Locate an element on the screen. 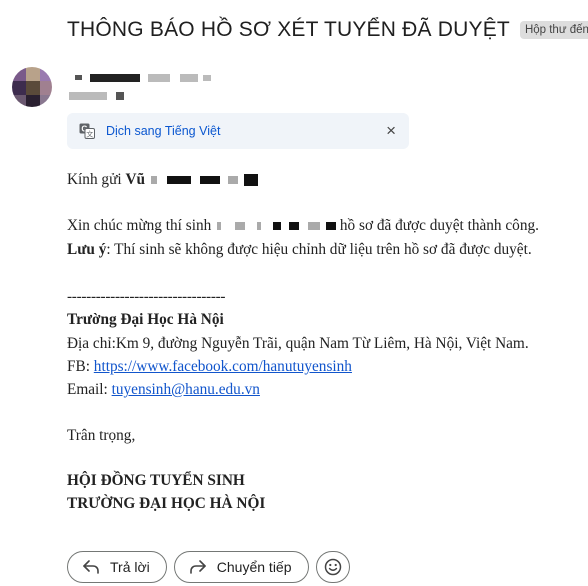 This screenshot has height=586, width=588. emoji-reaction-button is located at coordinates (332, 567).